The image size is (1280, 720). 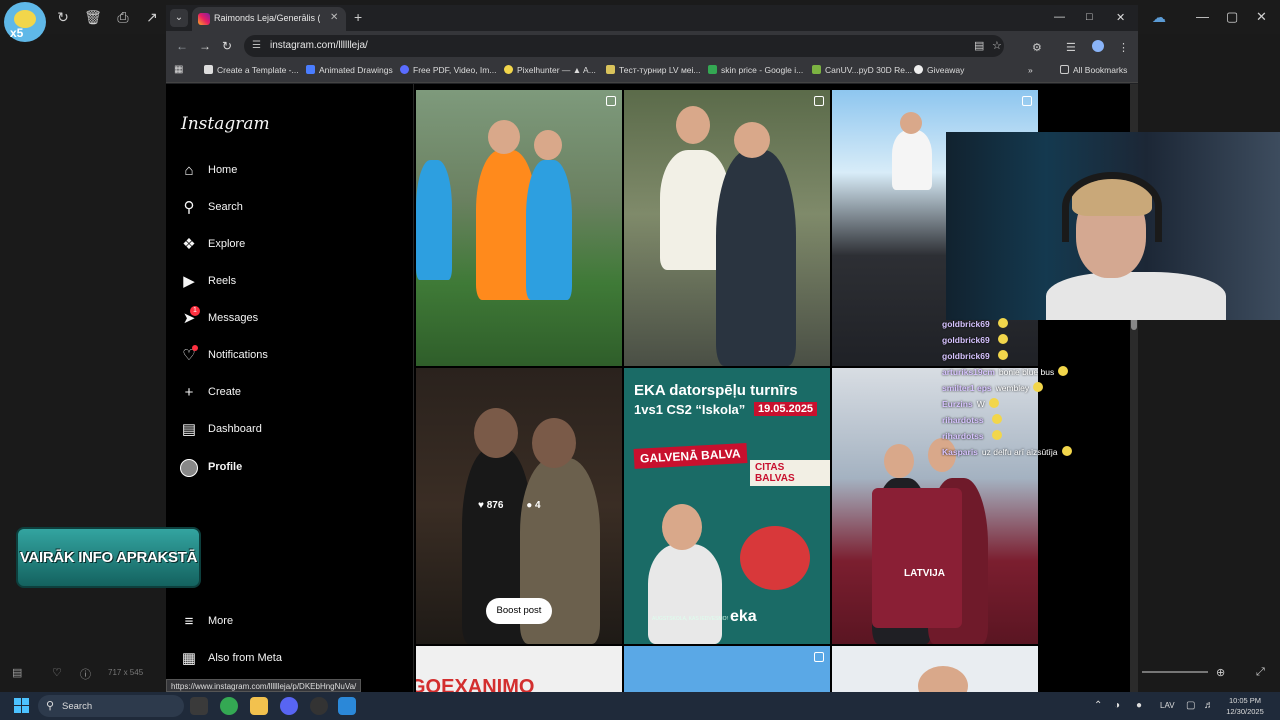 I want to click on webcam-overlay, so click(x=1113, y=226).